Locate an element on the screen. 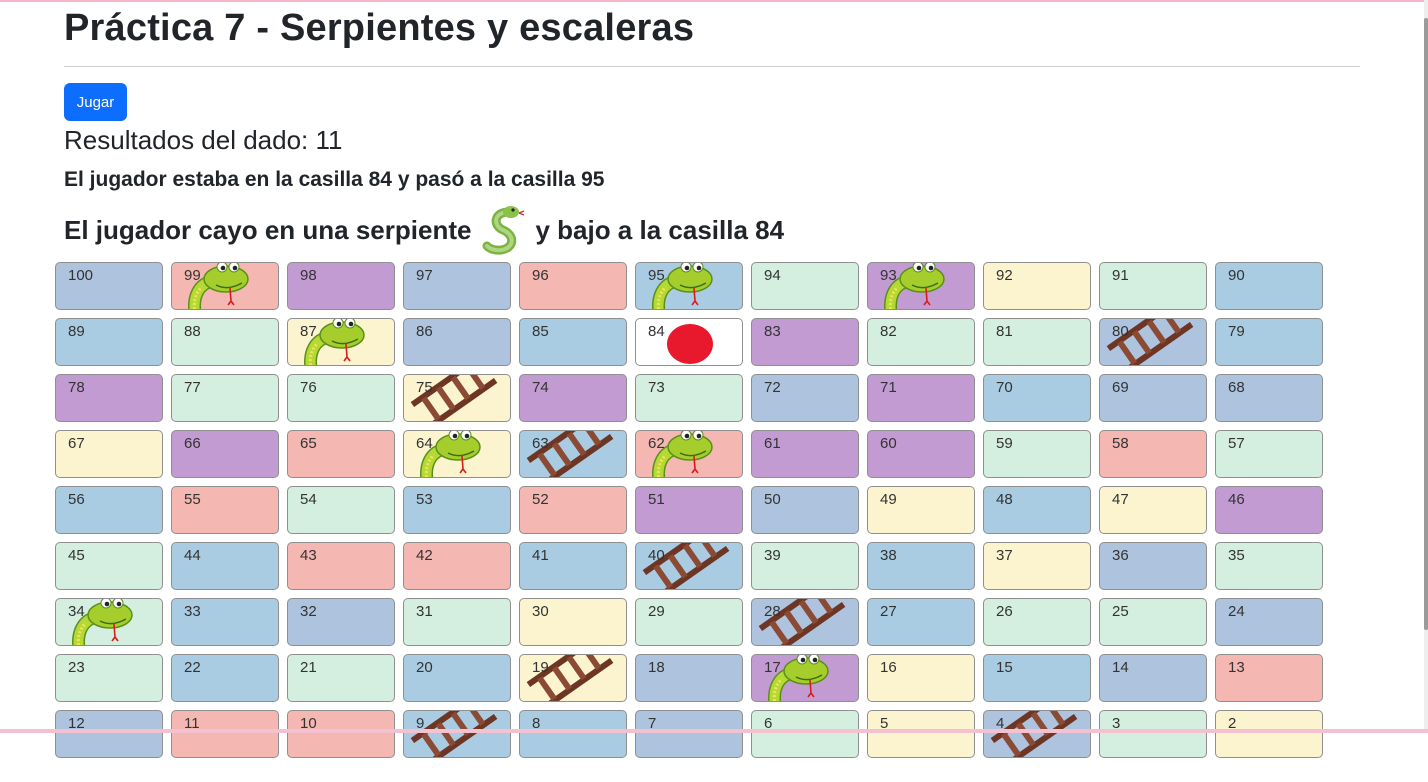  board-cell-8: 8 is located at coordinates (573, 734).